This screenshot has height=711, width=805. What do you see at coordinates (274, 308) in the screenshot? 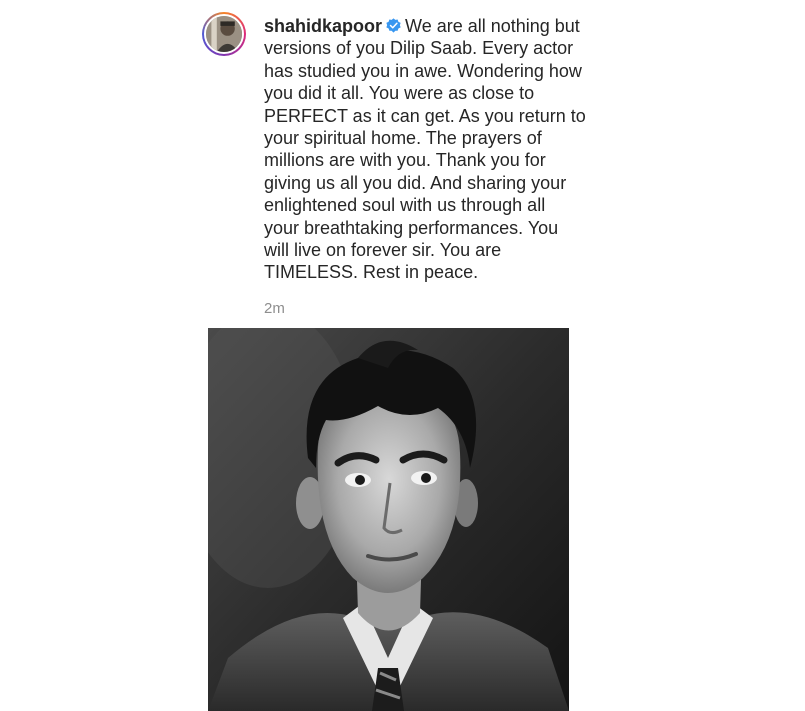
I see `post-timestamp: 2m` at bounding box center [274, 308].